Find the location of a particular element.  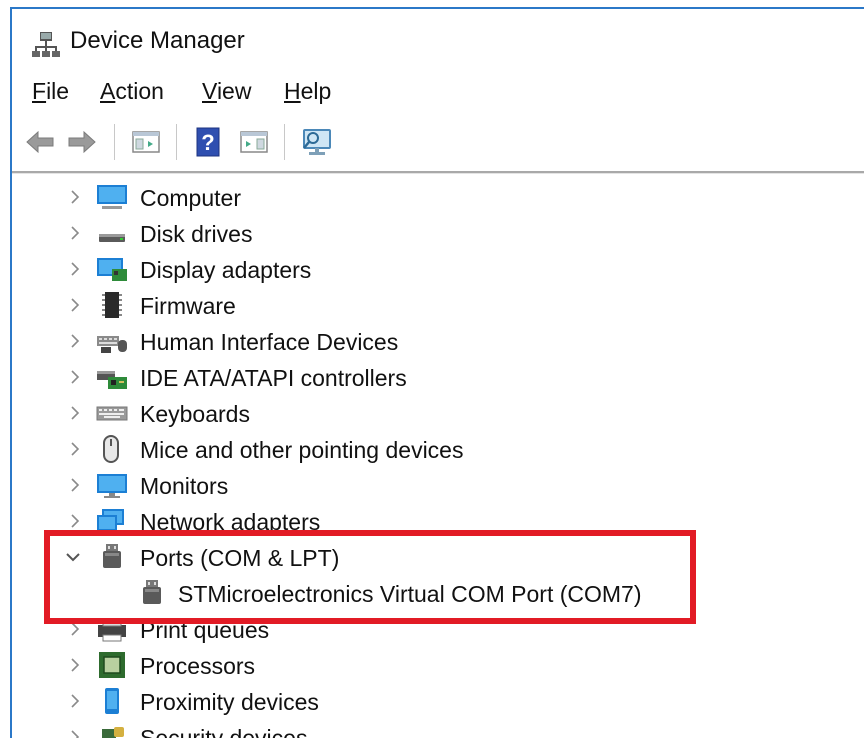

scan-hardware-icon is located at coordinates (317, 142).